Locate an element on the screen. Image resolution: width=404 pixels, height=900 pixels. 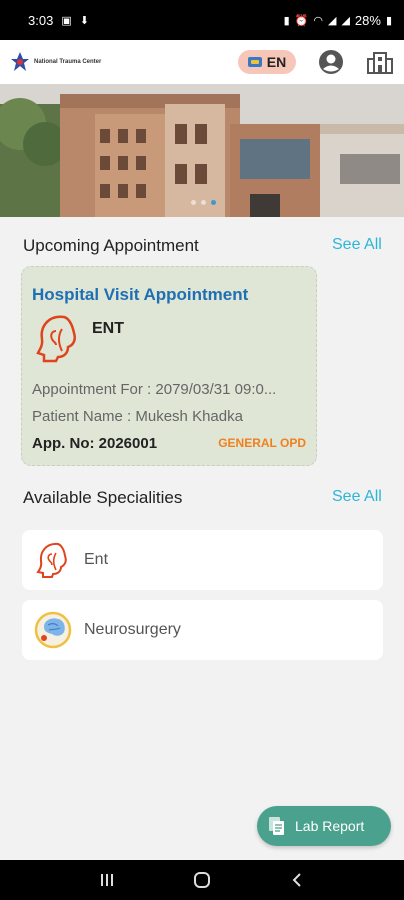
document-icon is located at coordinates (276, 826).